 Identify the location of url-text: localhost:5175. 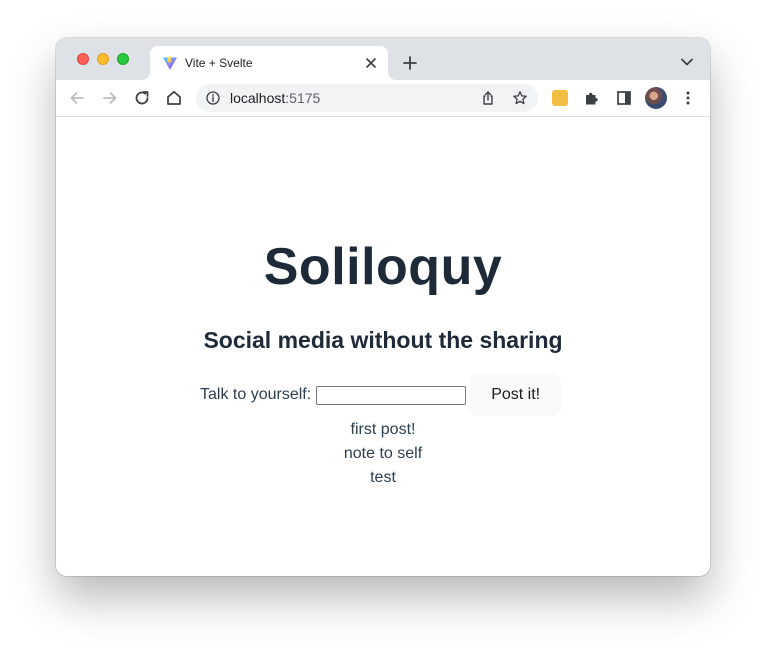
(275, 98).